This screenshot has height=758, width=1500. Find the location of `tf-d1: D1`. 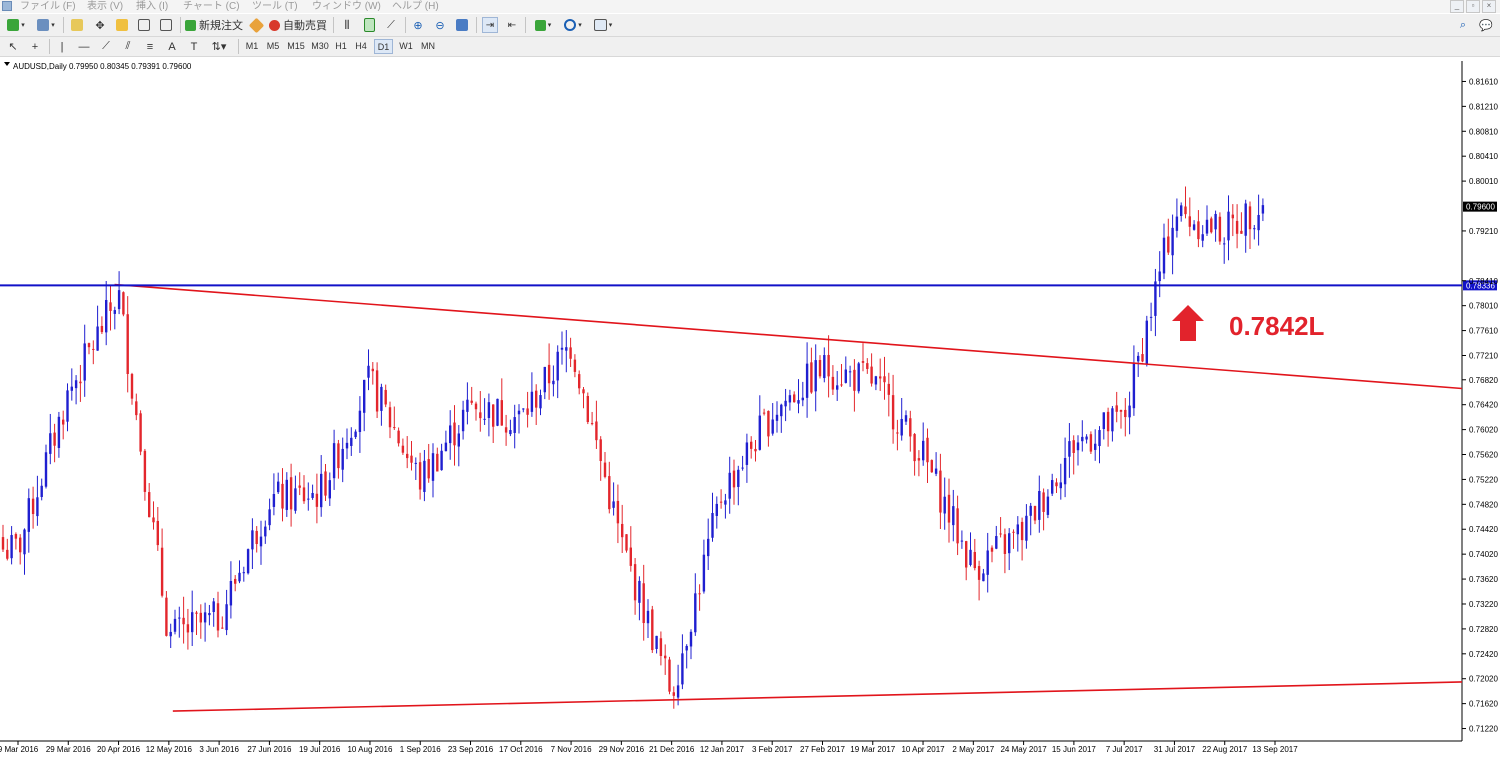

tf-d1: D1 is located at coordinates (383, 46).